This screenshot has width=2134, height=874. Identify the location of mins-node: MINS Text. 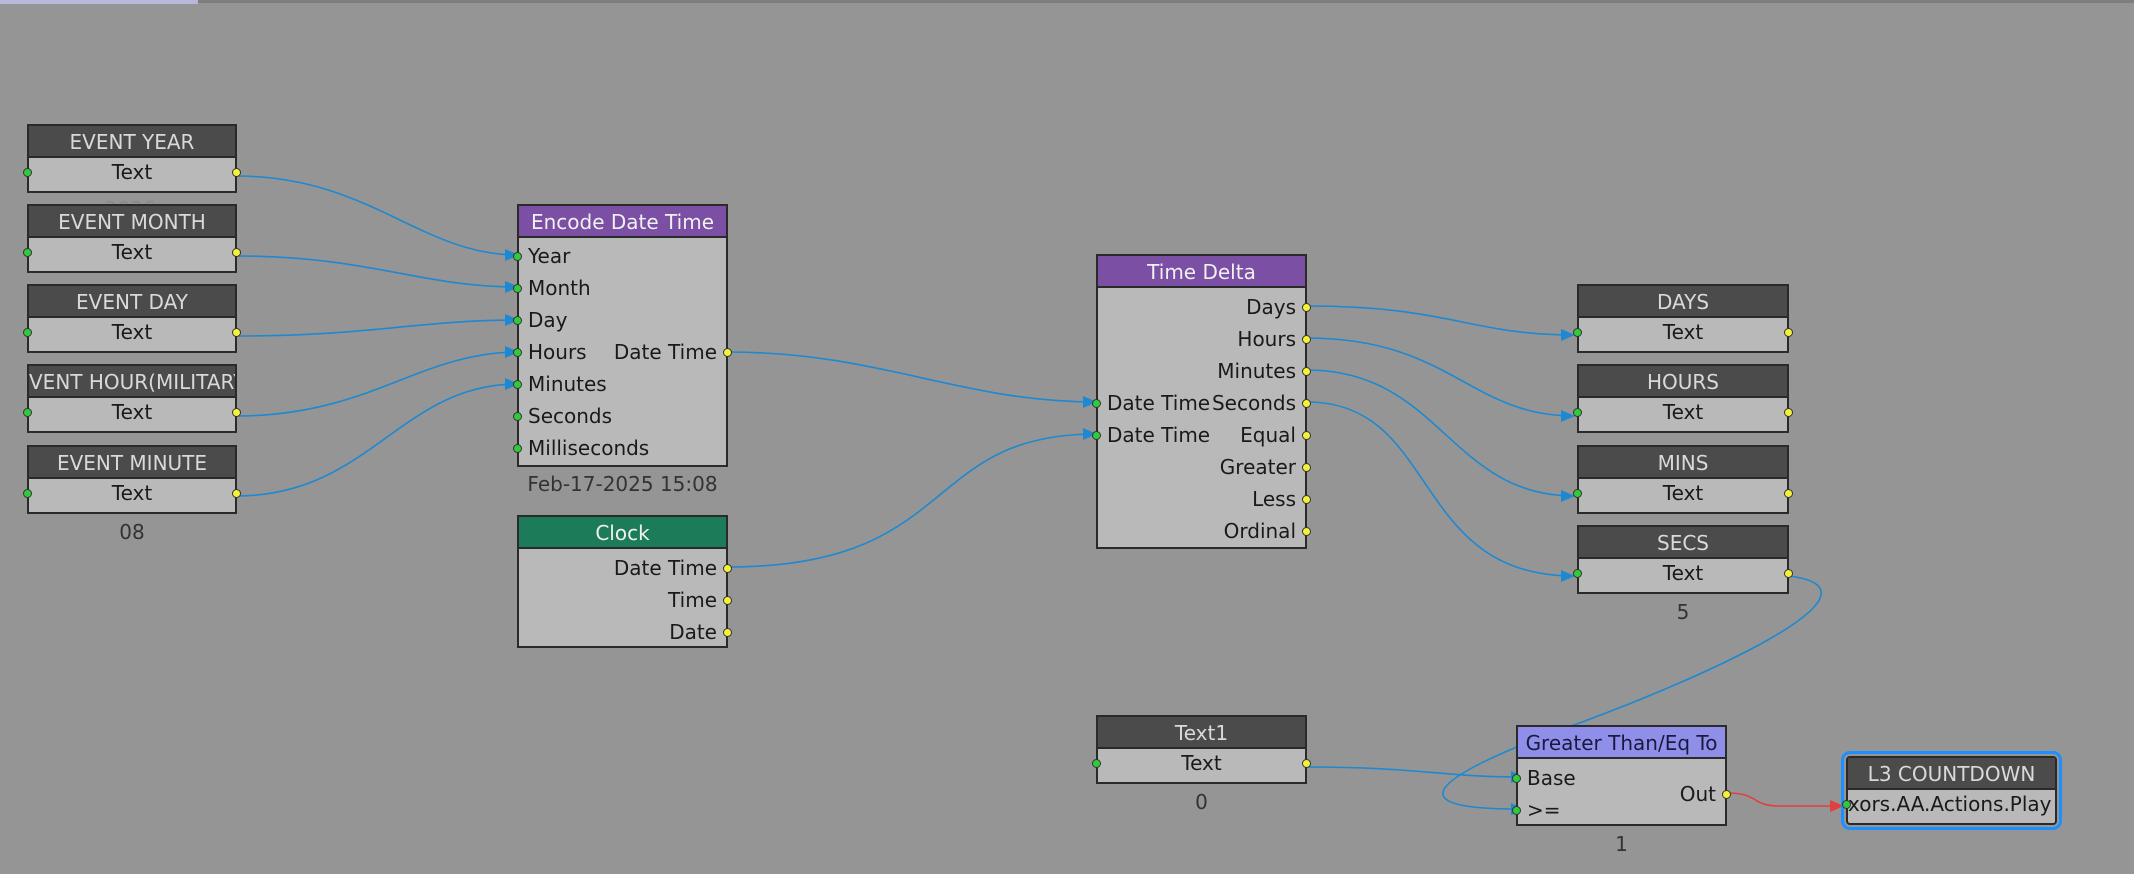
(1683, 479).